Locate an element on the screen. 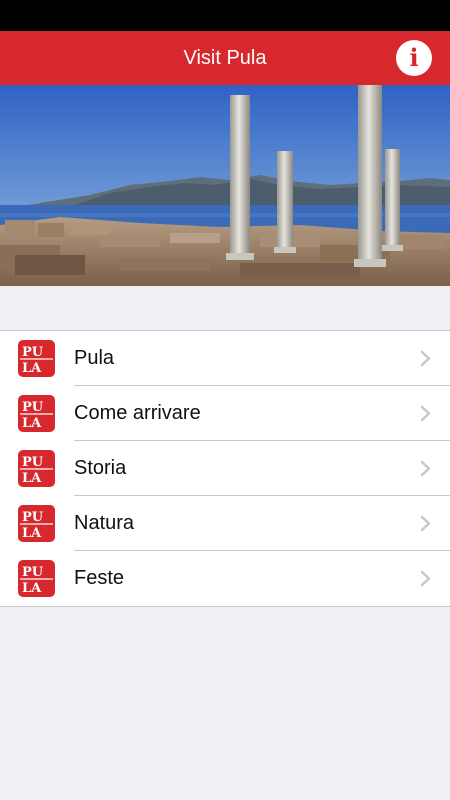 The height and width of the screenshot is (800, 450). menu-item-label: Natura is located at coordinates (104, 523).